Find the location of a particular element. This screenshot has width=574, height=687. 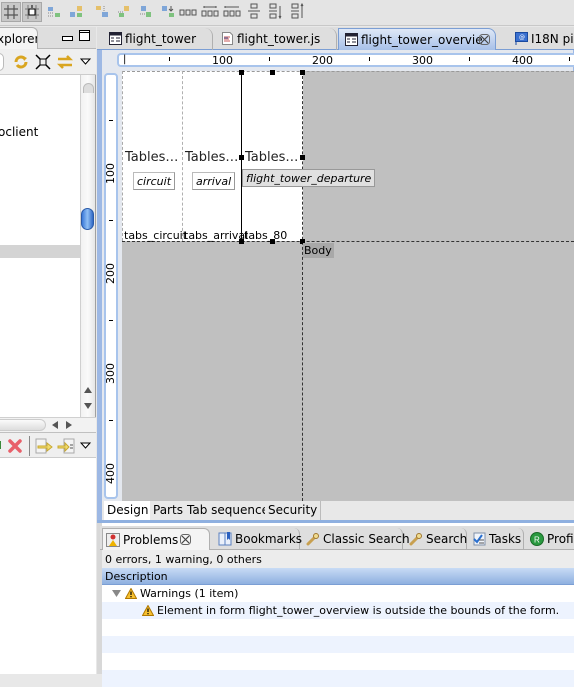

form-width-boundary is located at coordinates (302, 286).